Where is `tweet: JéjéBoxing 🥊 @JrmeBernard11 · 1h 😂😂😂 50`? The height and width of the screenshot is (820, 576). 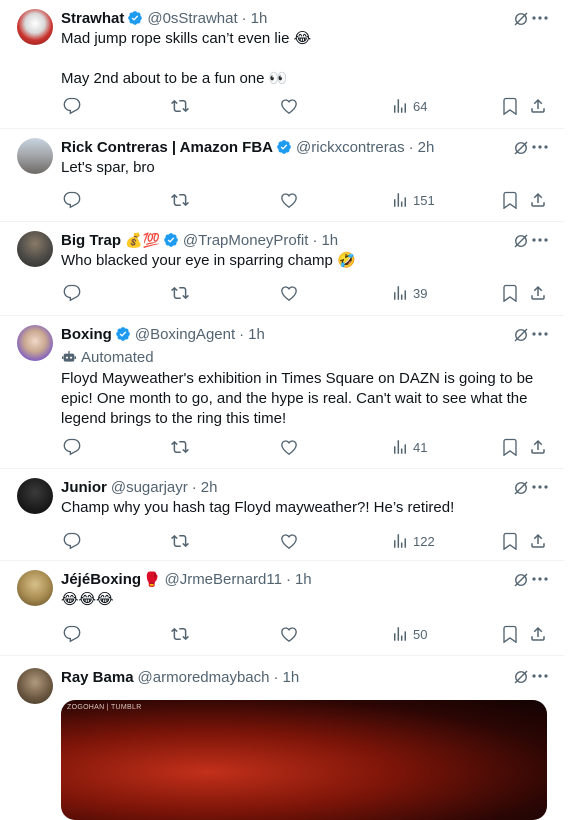 tweet: JéjéBoxing 🥊 @JrmeBernard11 · 1h 😂😂😂 50 is located at coordinates (282, 608).